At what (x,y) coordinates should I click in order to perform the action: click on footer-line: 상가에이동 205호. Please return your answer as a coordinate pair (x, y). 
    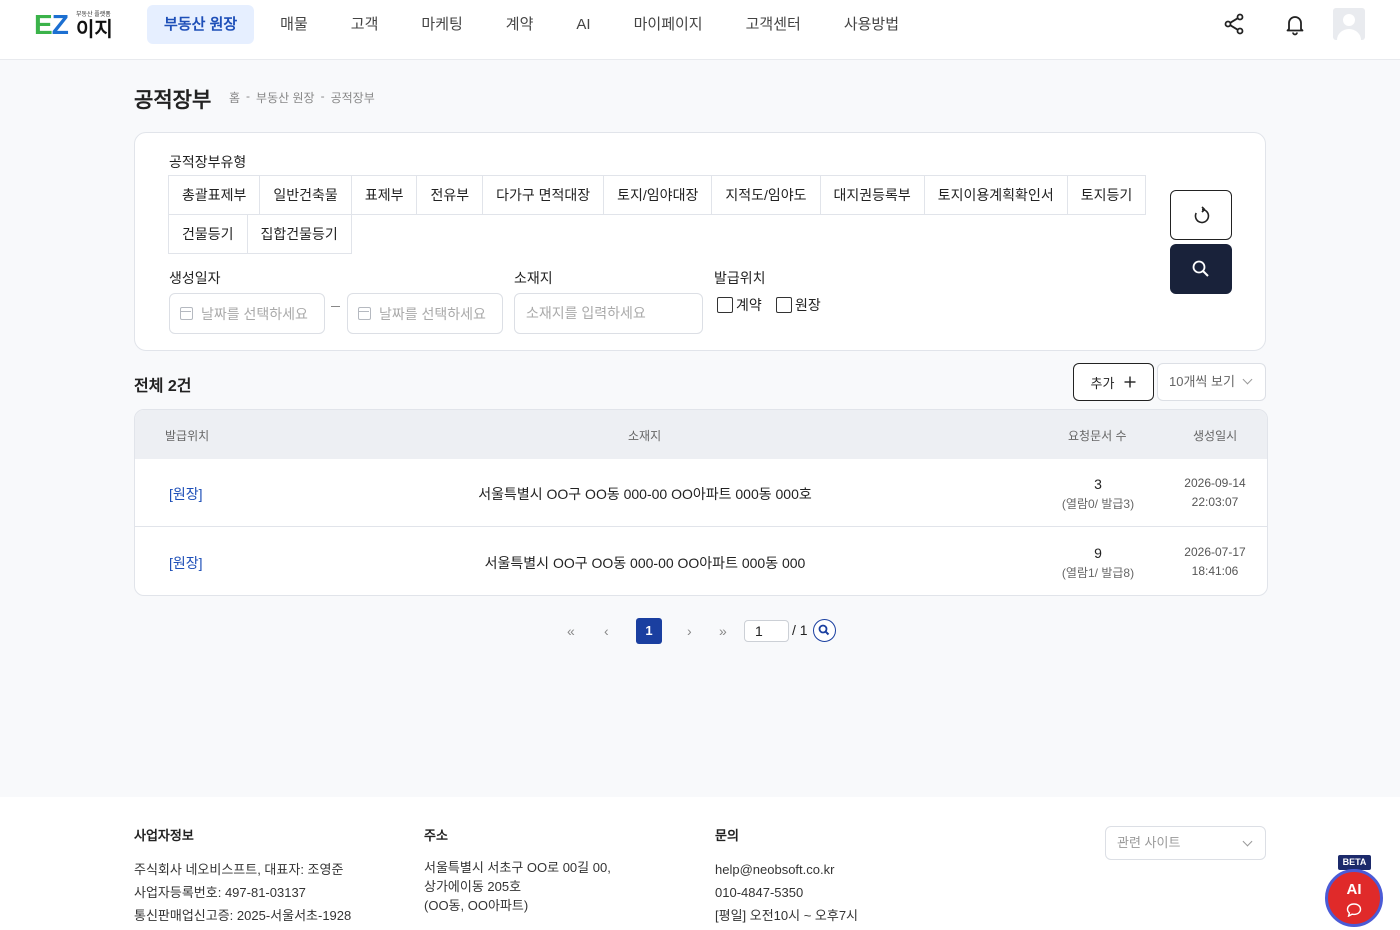
    Looking at the image, I should click on (473, 886).